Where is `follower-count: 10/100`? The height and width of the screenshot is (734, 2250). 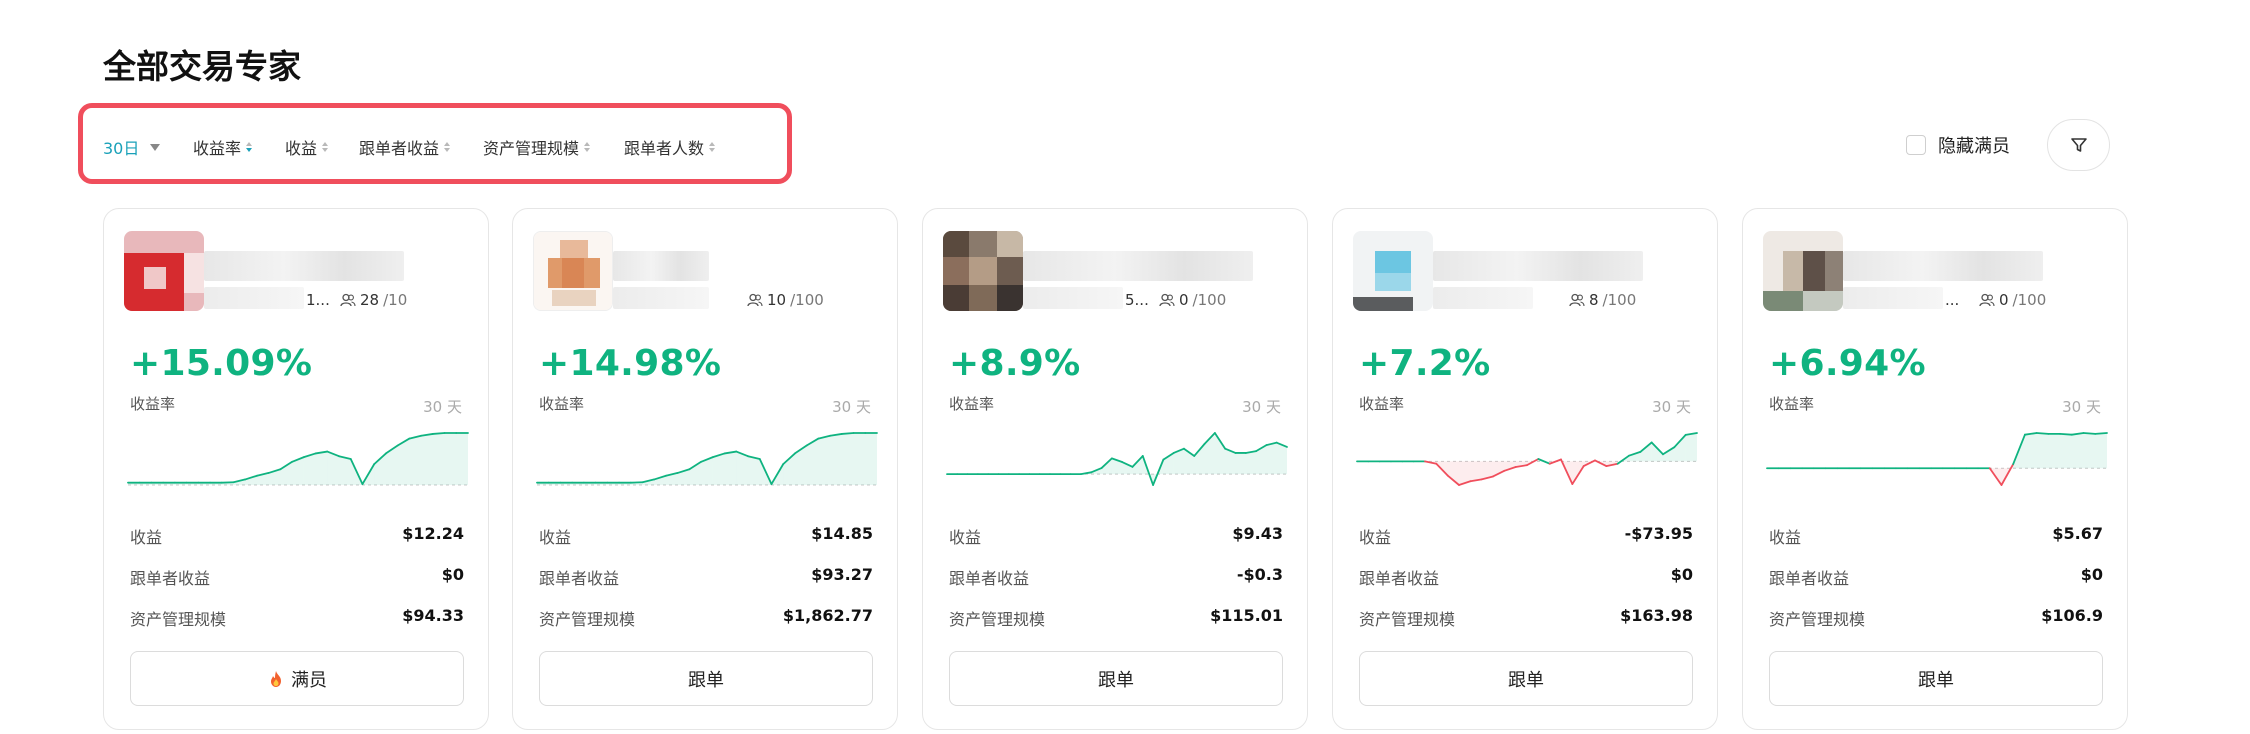
follower-count: 10/100 is located at coordinates (785, 300).